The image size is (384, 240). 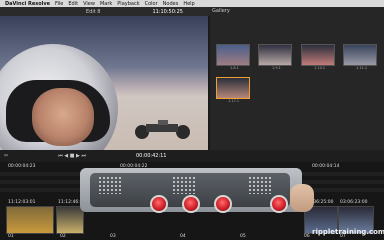 What do you see at coordinates (22, 202) in the screenshot?
I see `clip-timecode: 11:12:03:01` at bounding box center [22, 202].